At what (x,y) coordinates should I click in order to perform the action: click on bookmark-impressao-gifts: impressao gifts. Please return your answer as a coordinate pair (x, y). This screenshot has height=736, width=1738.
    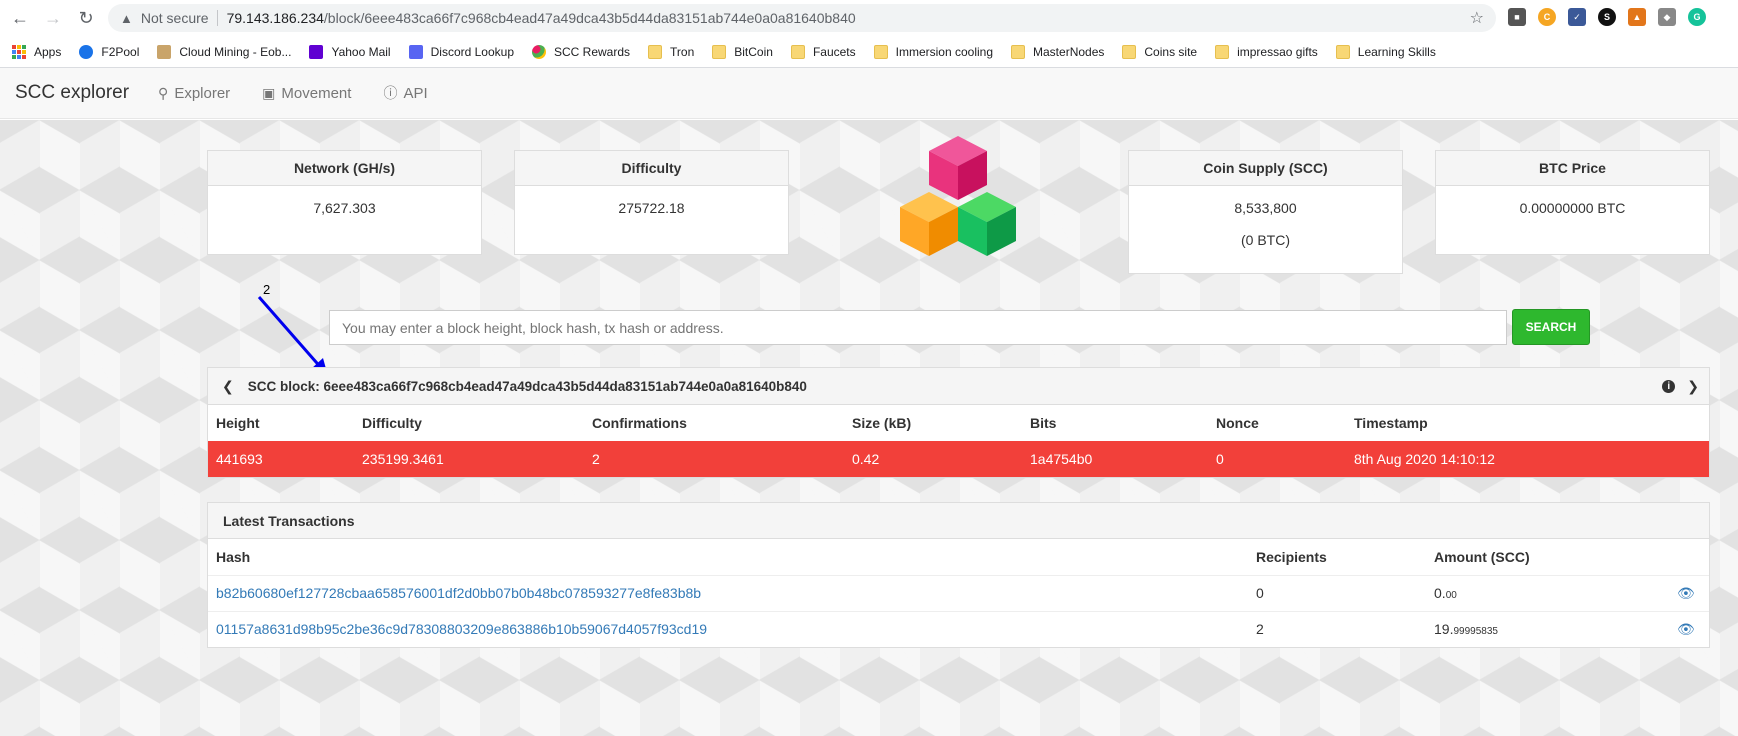
    Looking at the image, I should click on (1266, 52).